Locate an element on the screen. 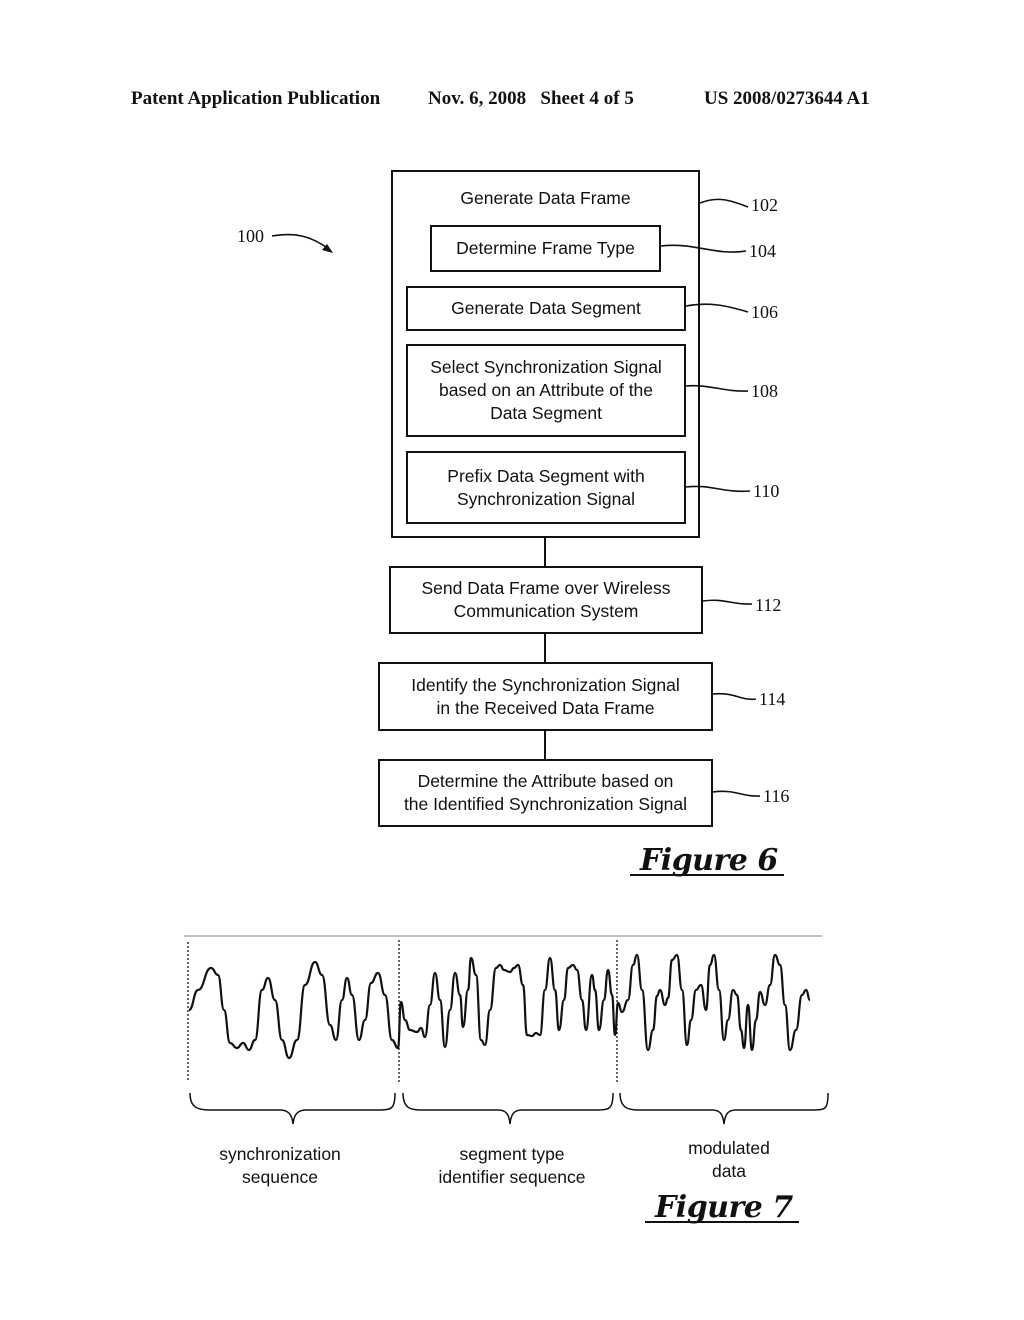  brace-modulated-data is located at coordinates (724, 1108).